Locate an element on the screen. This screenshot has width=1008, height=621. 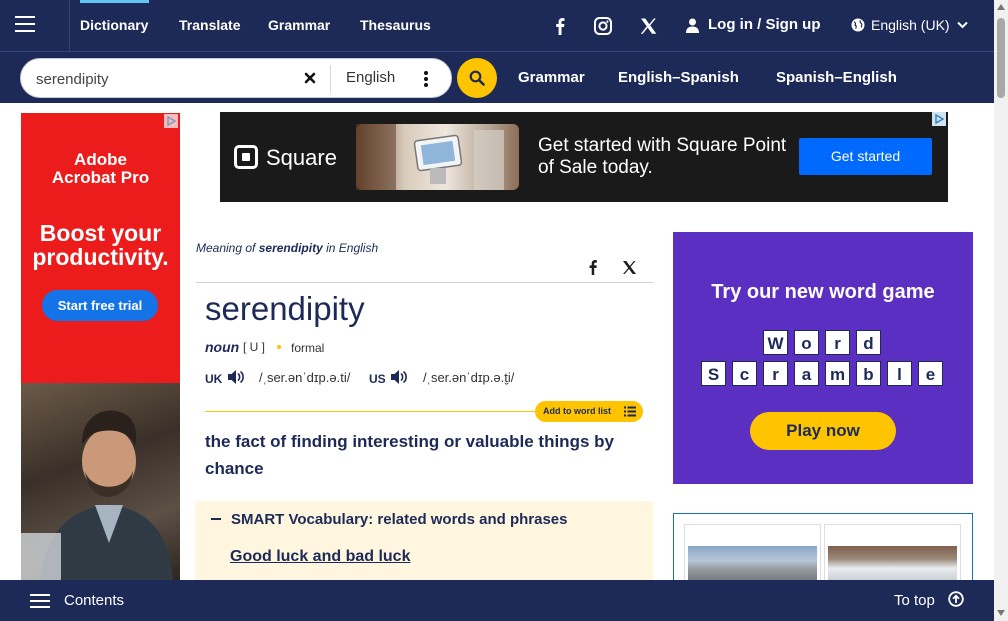
play-now-button: Play now is located at coordinates (823, 431).